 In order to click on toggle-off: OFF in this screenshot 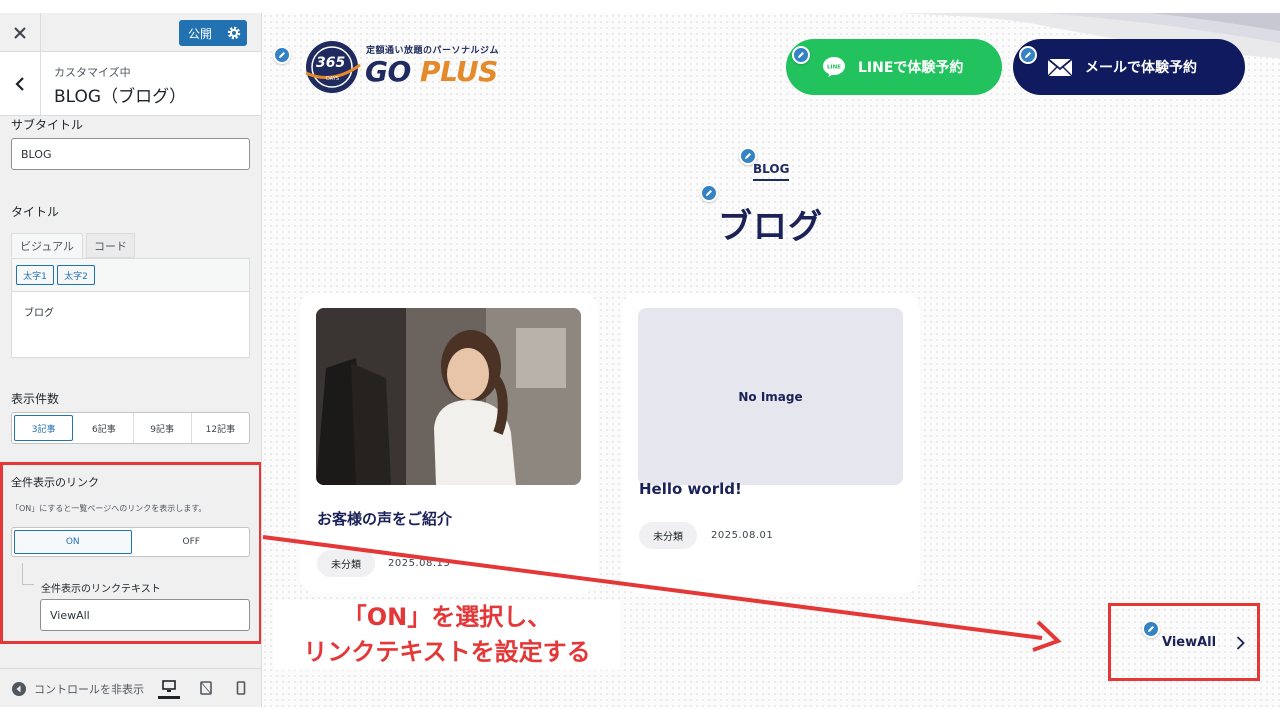, I will do `click(192, 542)`.